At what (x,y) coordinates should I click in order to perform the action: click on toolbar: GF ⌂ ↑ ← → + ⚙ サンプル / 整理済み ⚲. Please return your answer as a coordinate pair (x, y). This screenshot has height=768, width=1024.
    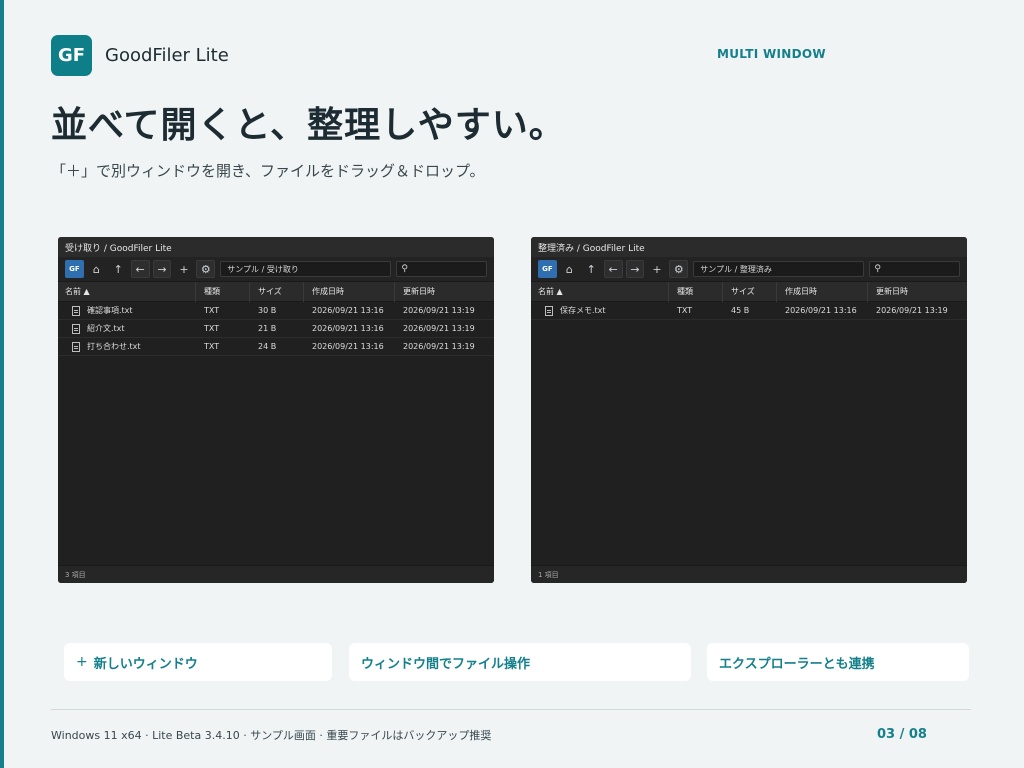
    Looking at the image, I should click on (749, 269).